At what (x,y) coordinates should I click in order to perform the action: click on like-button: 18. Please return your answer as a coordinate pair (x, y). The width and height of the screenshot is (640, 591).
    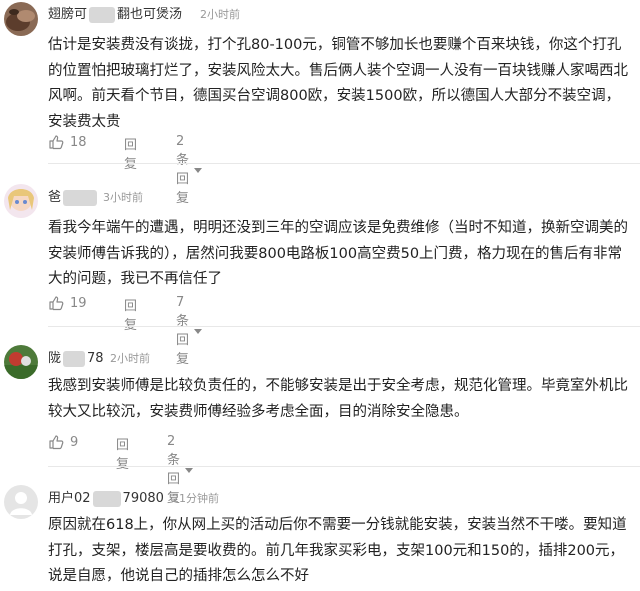
    Looking at the image, I should click on (67, 142).